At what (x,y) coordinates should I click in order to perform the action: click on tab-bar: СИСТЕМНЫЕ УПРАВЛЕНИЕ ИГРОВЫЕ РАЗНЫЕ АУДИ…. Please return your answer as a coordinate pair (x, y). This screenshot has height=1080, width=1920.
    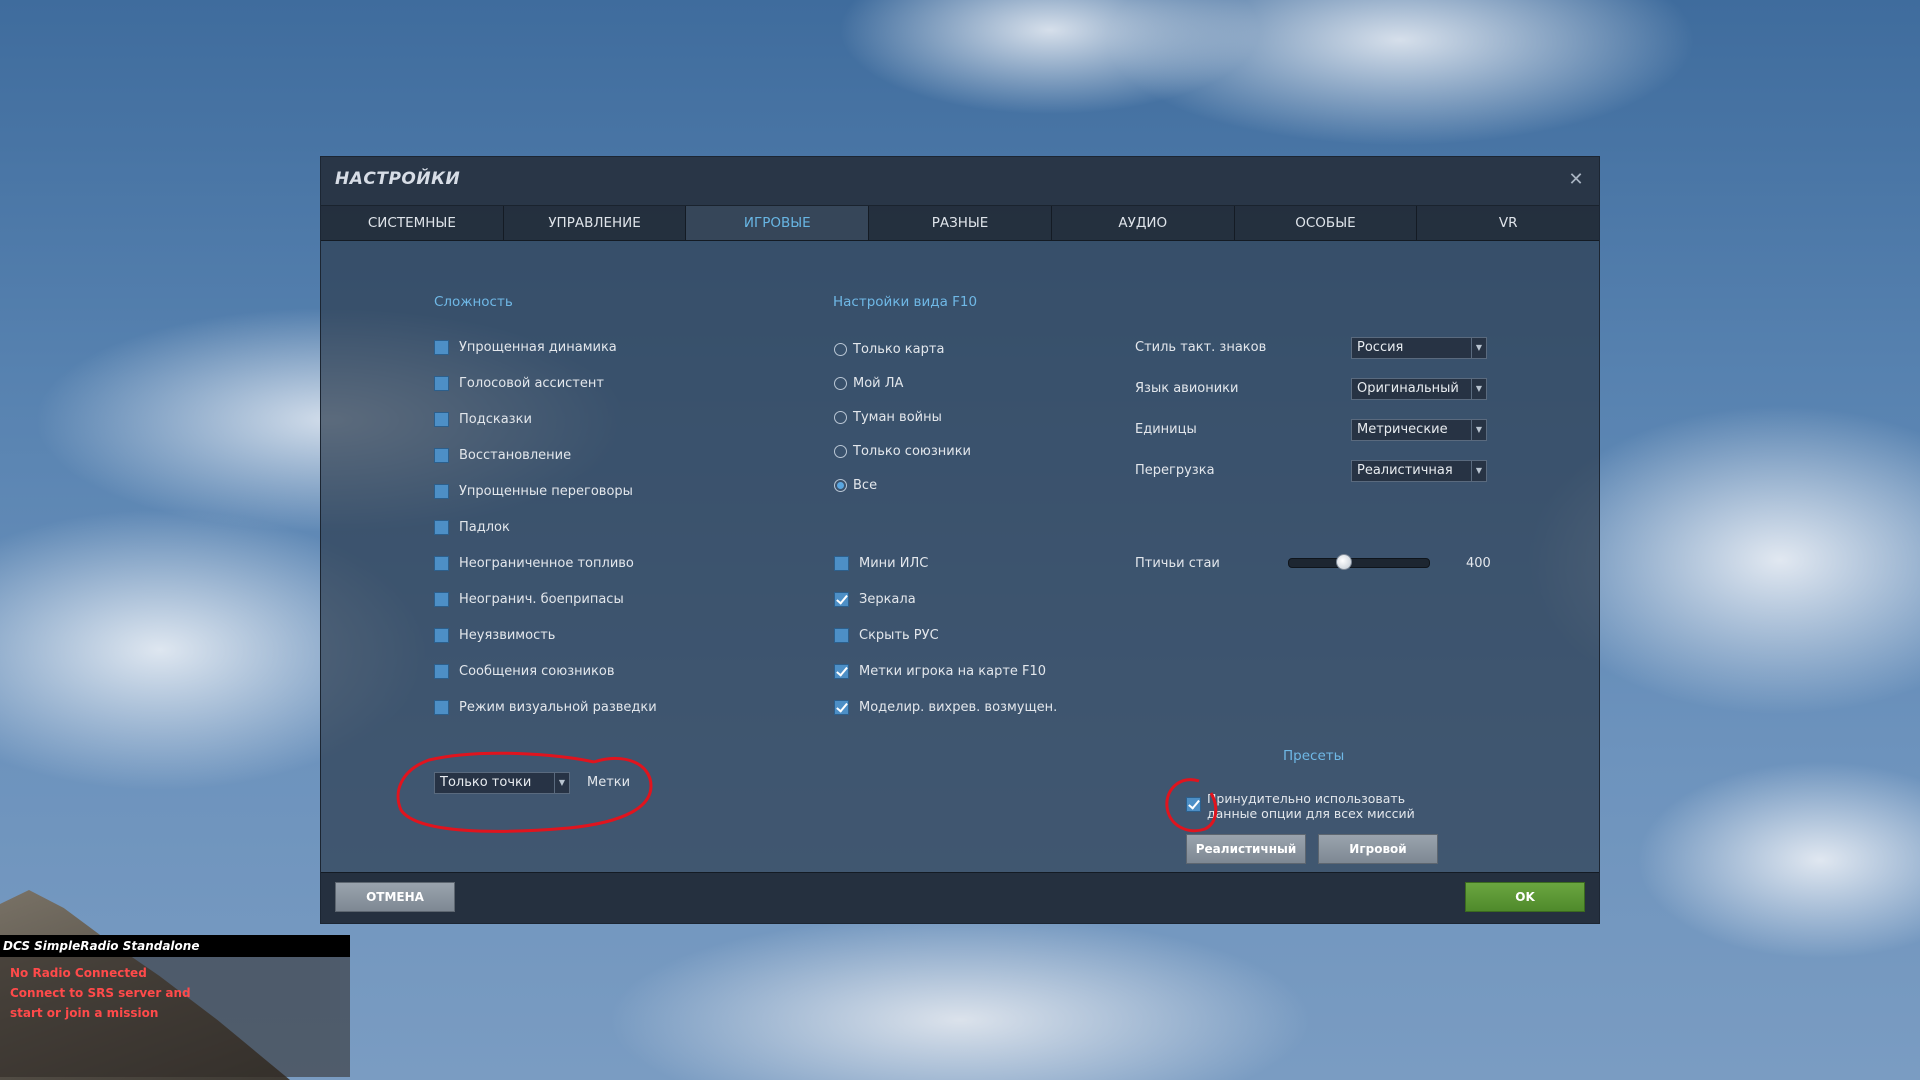
    Looking at the image, I should click on (960, 223).